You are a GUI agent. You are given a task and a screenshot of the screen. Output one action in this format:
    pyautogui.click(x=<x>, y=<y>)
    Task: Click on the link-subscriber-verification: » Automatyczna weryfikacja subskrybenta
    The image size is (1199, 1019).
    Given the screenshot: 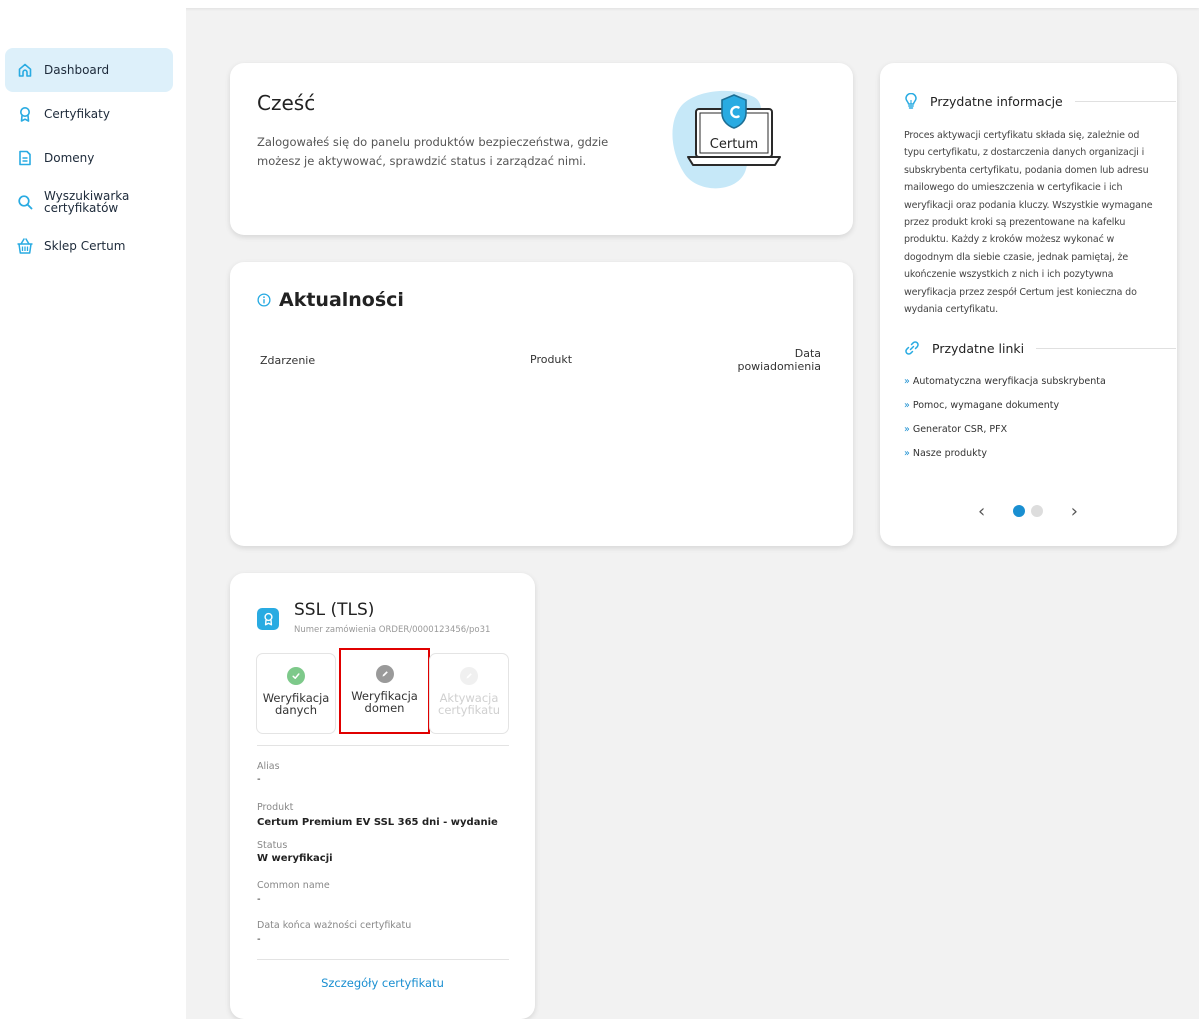 What is the action you would take?
    pyautogui.click(x=1005, y=381)
    